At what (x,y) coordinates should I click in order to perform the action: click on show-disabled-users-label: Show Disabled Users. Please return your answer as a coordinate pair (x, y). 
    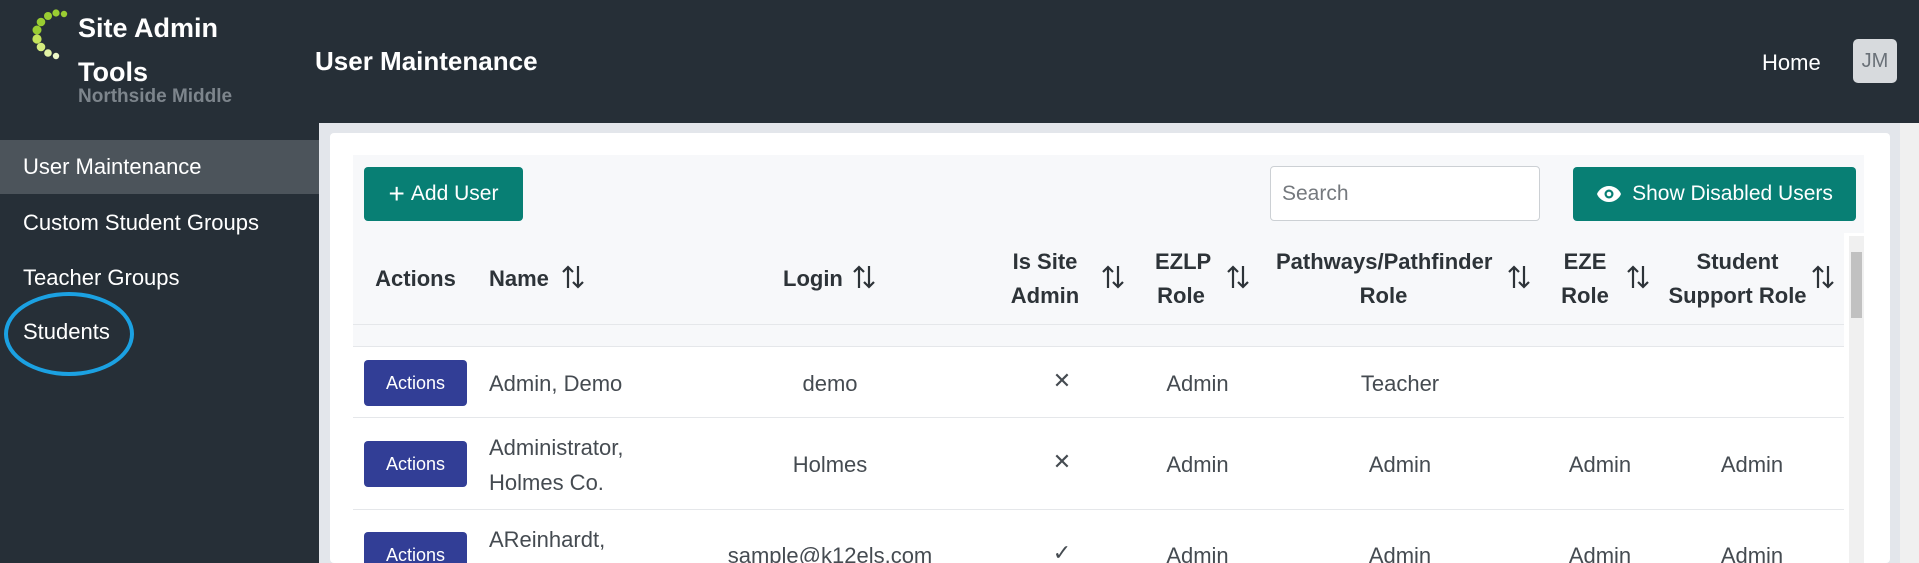
    Looking at the image, I should click on (1732, 193).